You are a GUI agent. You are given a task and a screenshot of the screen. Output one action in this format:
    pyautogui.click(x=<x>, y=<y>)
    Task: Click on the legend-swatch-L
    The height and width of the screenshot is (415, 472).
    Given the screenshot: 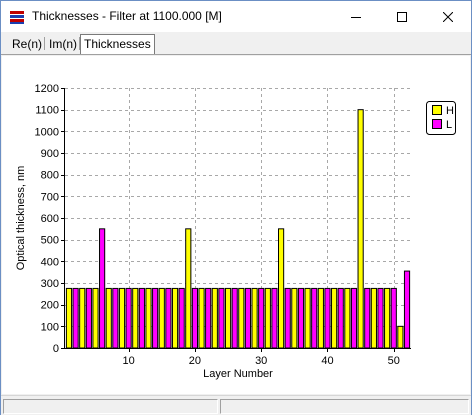 What is the action you would take?
    pyautogui.click(x=437, y=124)
    